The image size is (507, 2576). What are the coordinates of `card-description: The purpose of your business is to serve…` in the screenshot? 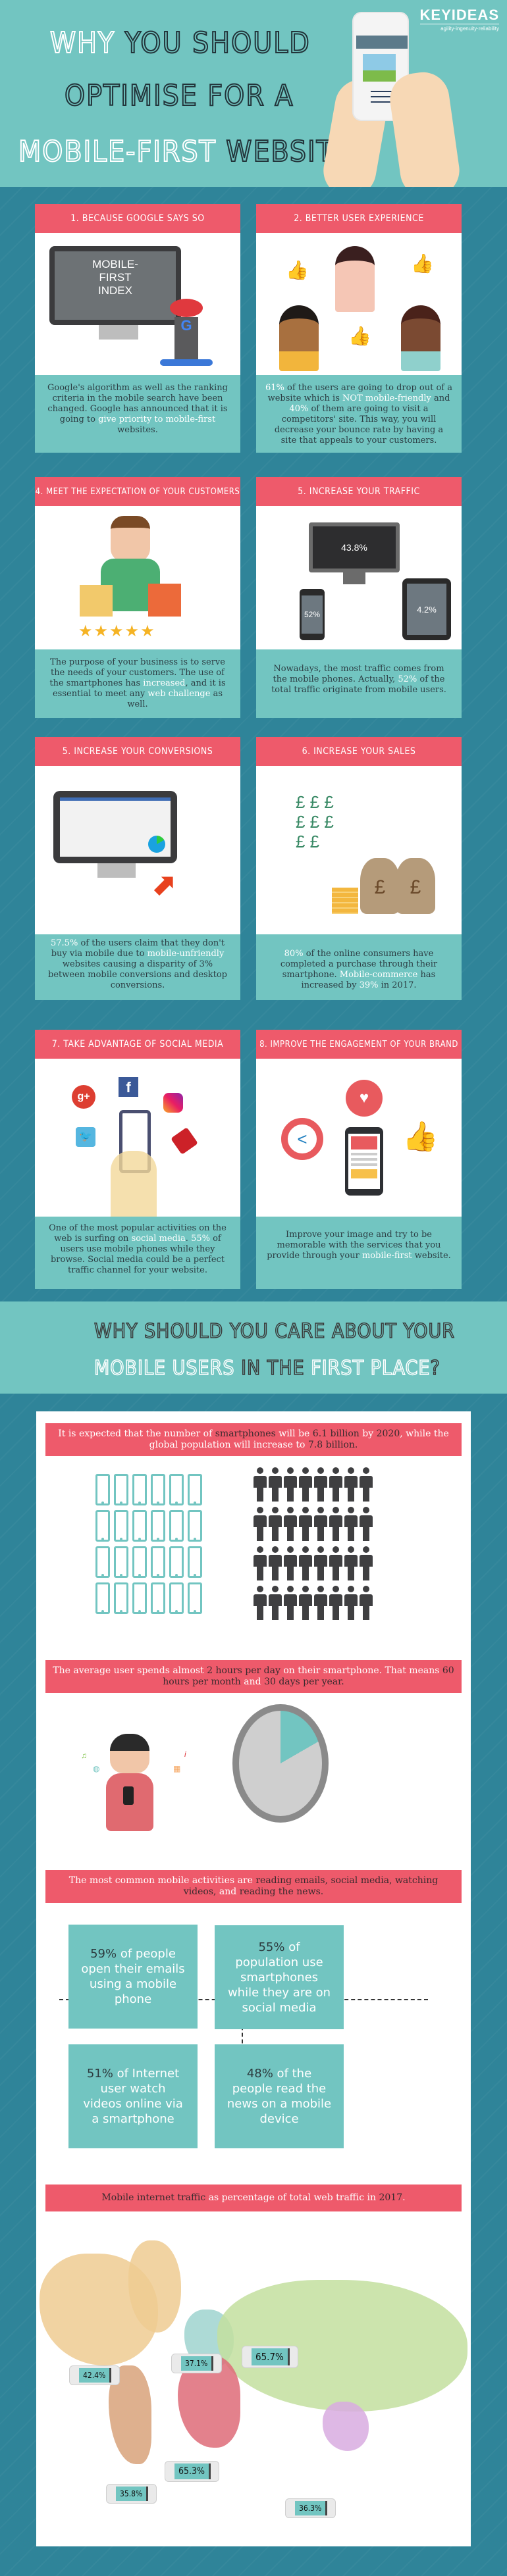 It's located at (138, 683).